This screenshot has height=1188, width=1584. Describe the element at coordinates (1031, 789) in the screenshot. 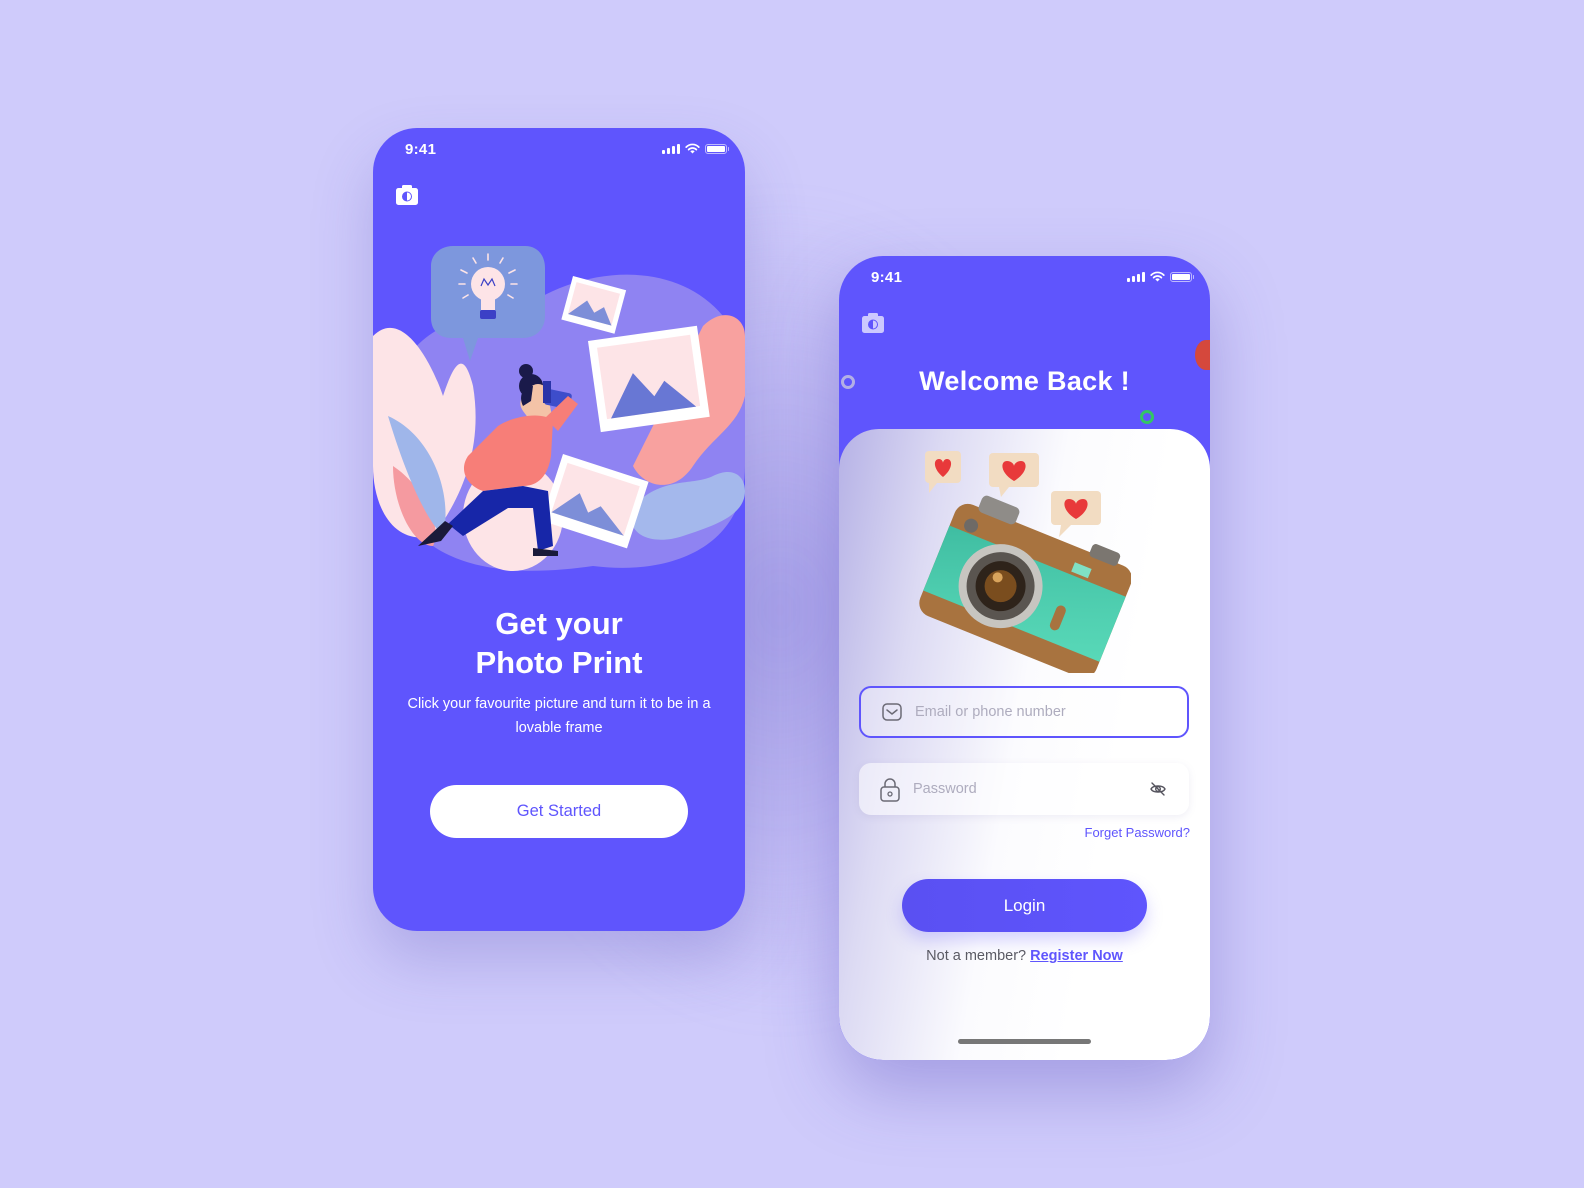

I see `password-input` at that location.